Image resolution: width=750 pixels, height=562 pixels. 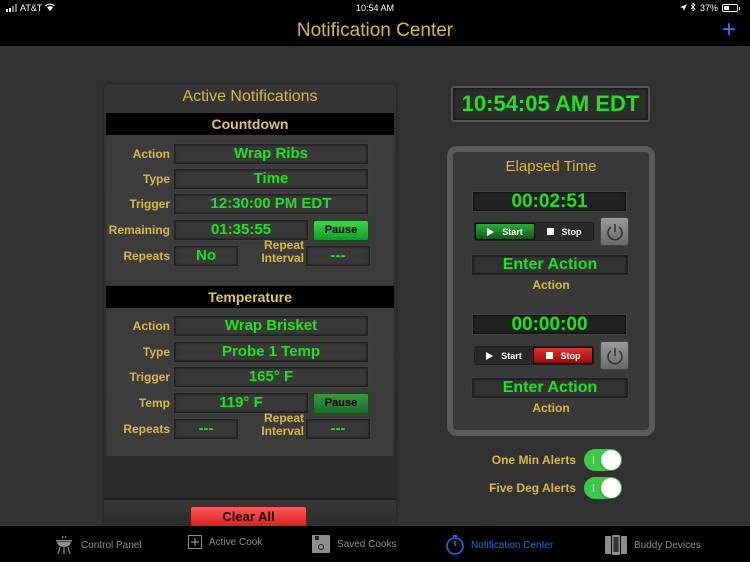 I want to click on tab-control-panel: Control Panel, so click(x=98, y=545).